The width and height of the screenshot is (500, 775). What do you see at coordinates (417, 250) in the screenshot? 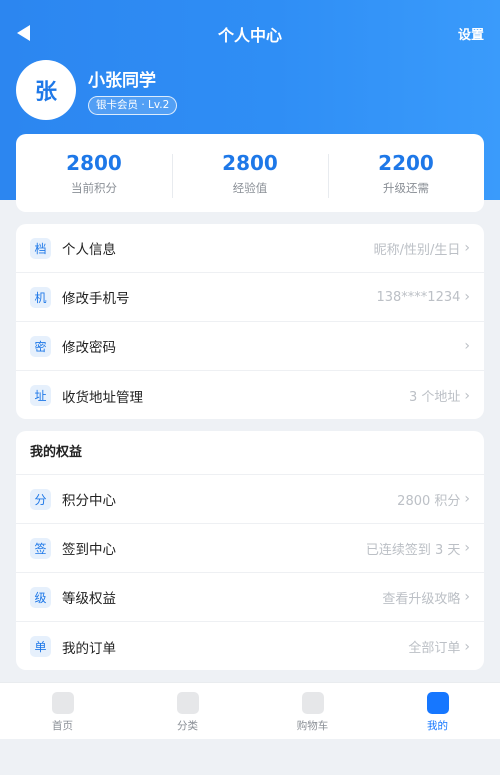
I see `menu-item-value: 昵称/性别/生日` at bounding box center [417, 250].